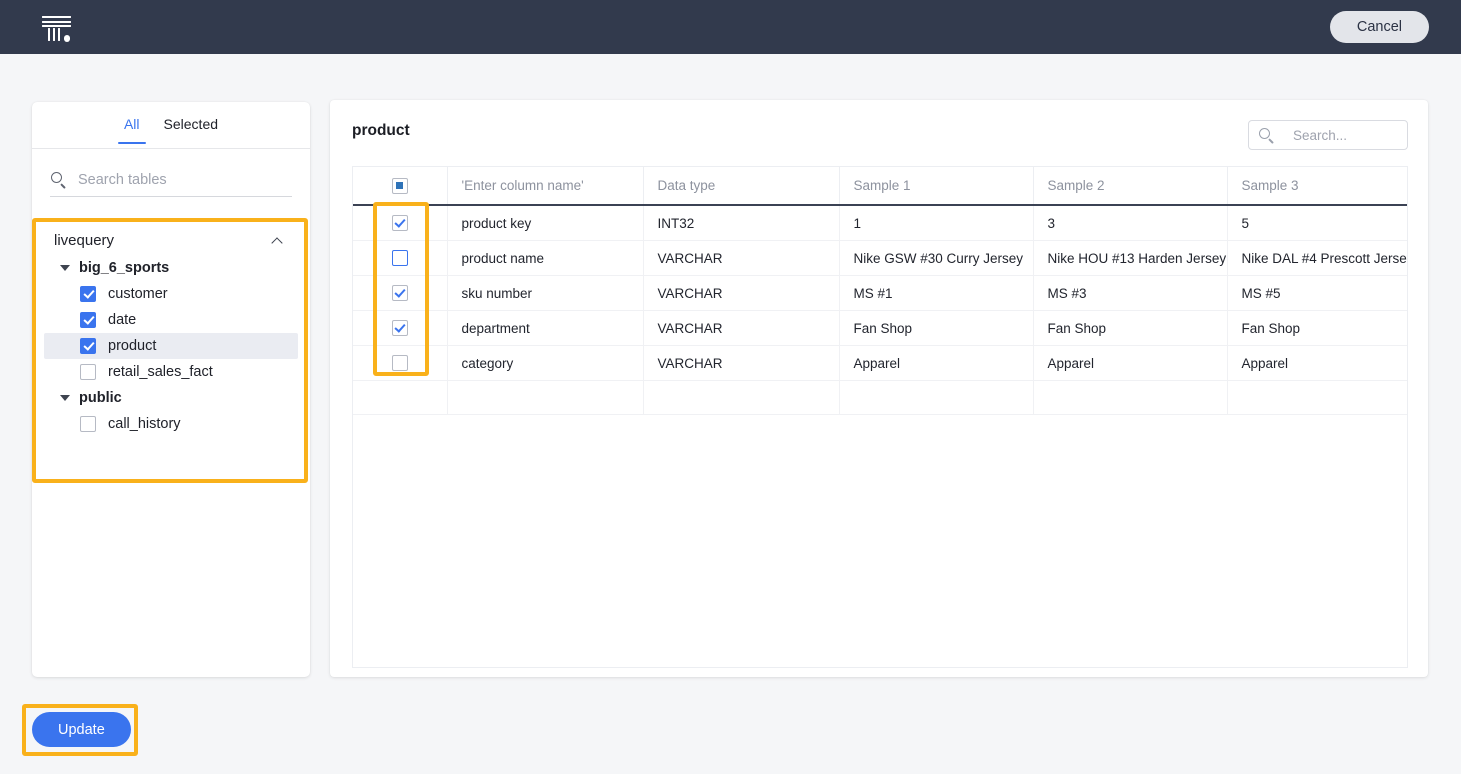 This screenshot has width=1461, height=774. What do you see at coordinates (936, 223) in the screenshot?
I see `cell-sample1: 1` at bounding box center [936, 223].